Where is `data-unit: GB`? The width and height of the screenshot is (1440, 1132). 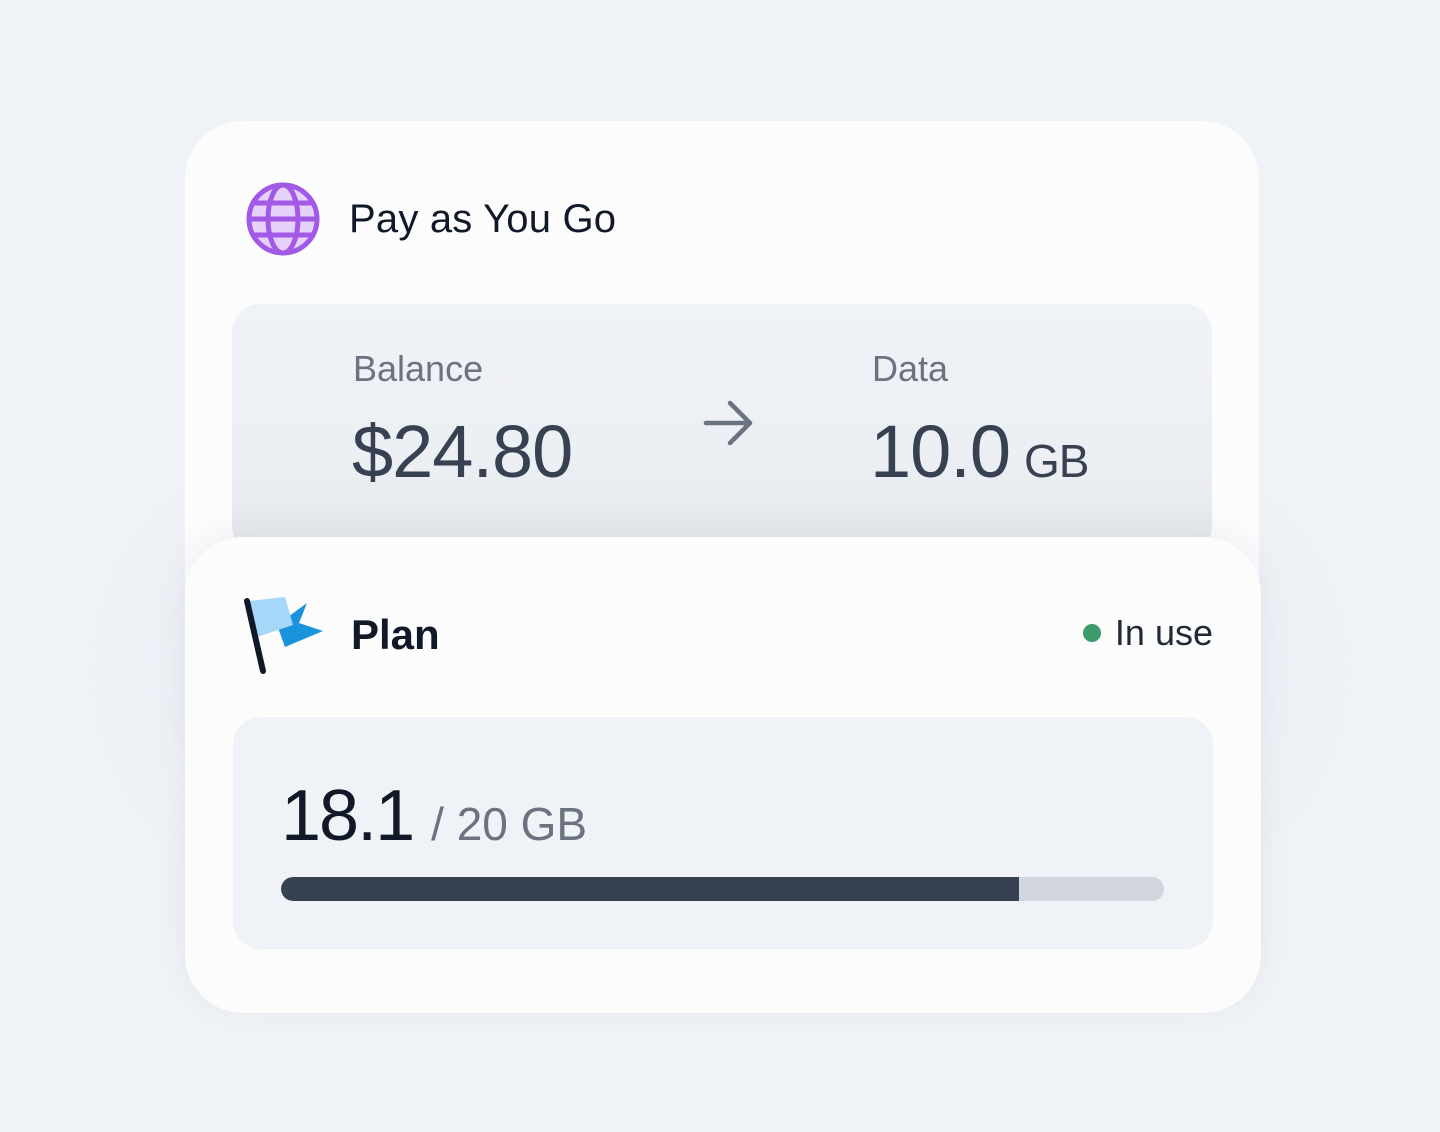
data-unit: GB is located at coordinates (1056, 461).